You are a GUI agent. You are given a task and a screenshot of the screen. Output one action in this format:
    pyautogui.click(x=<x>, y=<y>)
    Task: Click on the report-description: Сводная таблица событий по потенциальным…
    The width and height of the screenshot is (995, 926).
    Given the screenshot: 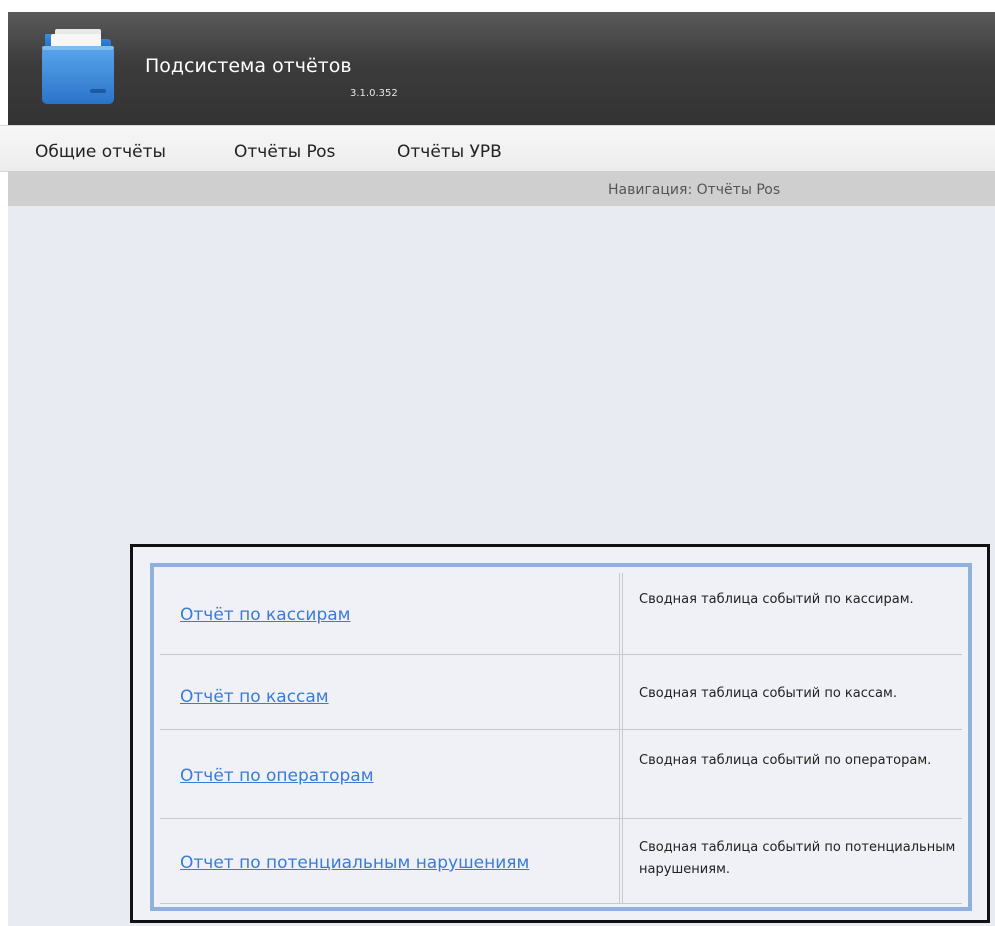 What is the action you would take?
    pyautogui.click(x=797, y=858)
    